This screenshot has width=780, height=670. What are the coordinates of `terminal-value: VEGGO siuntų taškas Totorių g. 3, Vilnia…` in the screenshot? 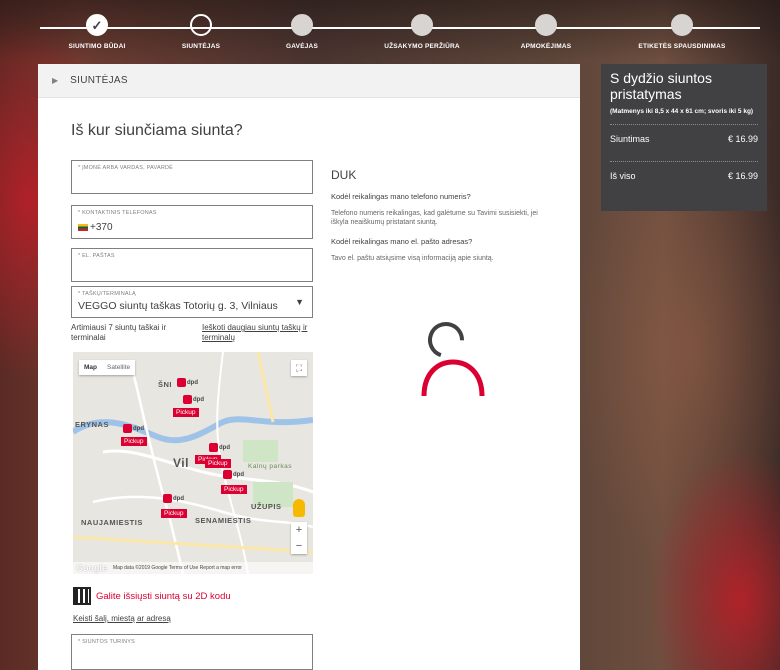 It's located at (178, 306).